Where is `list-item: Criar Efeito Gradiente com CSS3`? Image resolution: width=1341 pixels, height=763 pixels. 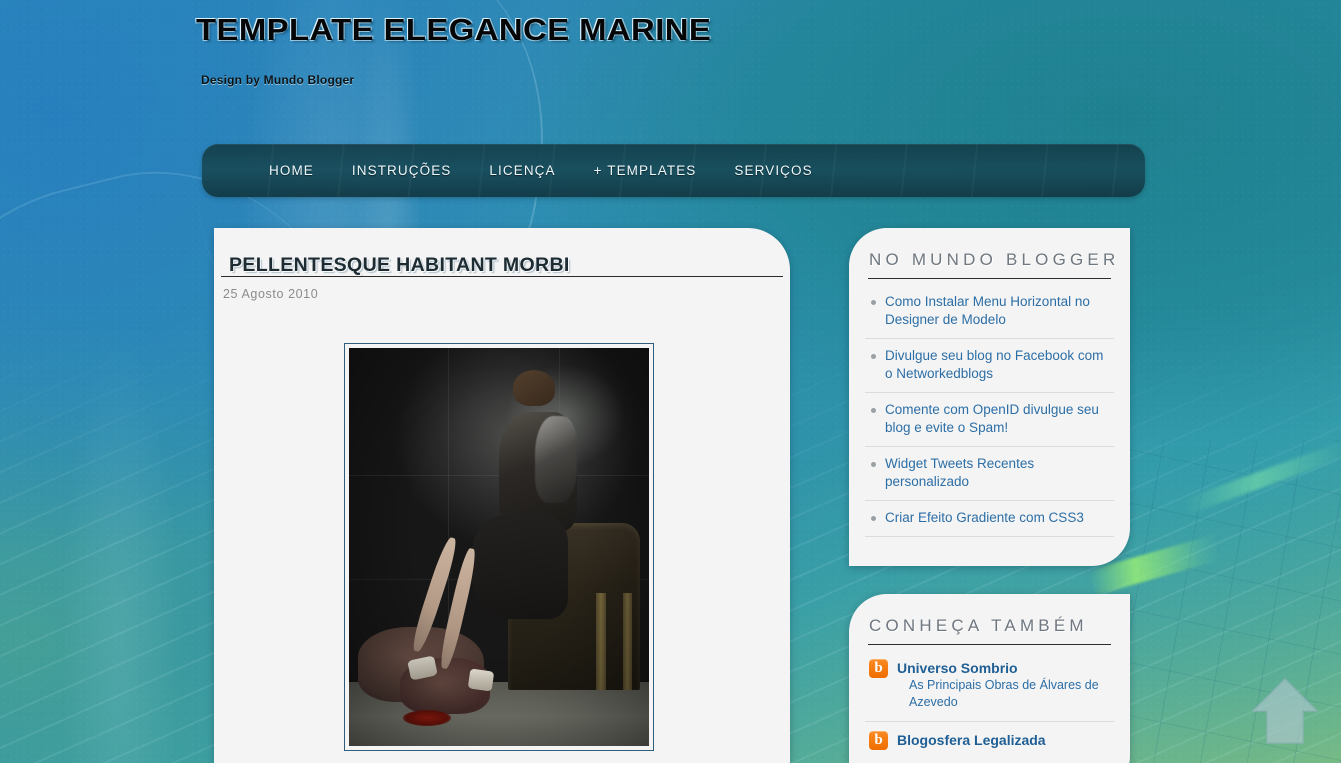 list-item: Criar Efeito Gradiente com CSS3 is located at coordinates (989, 523).